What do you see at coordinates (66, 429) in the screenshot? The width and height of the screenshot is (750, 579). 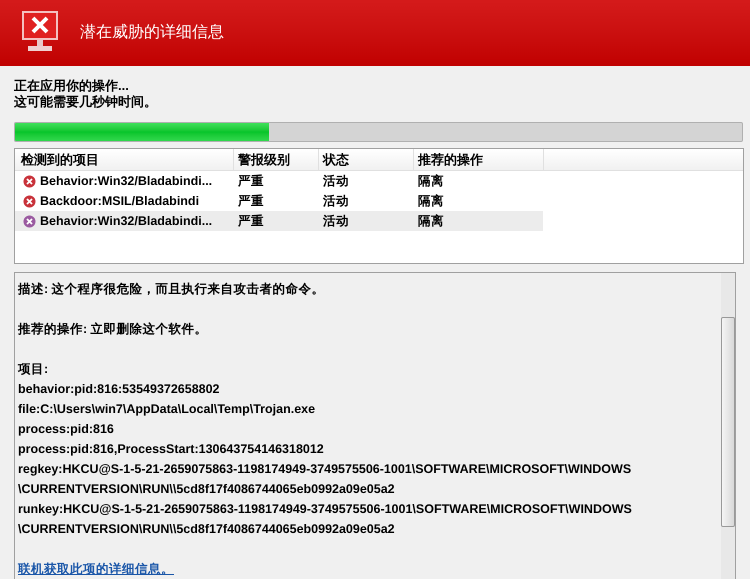 I see `item-text: process:pid:816` at bounding box center [66, 429].